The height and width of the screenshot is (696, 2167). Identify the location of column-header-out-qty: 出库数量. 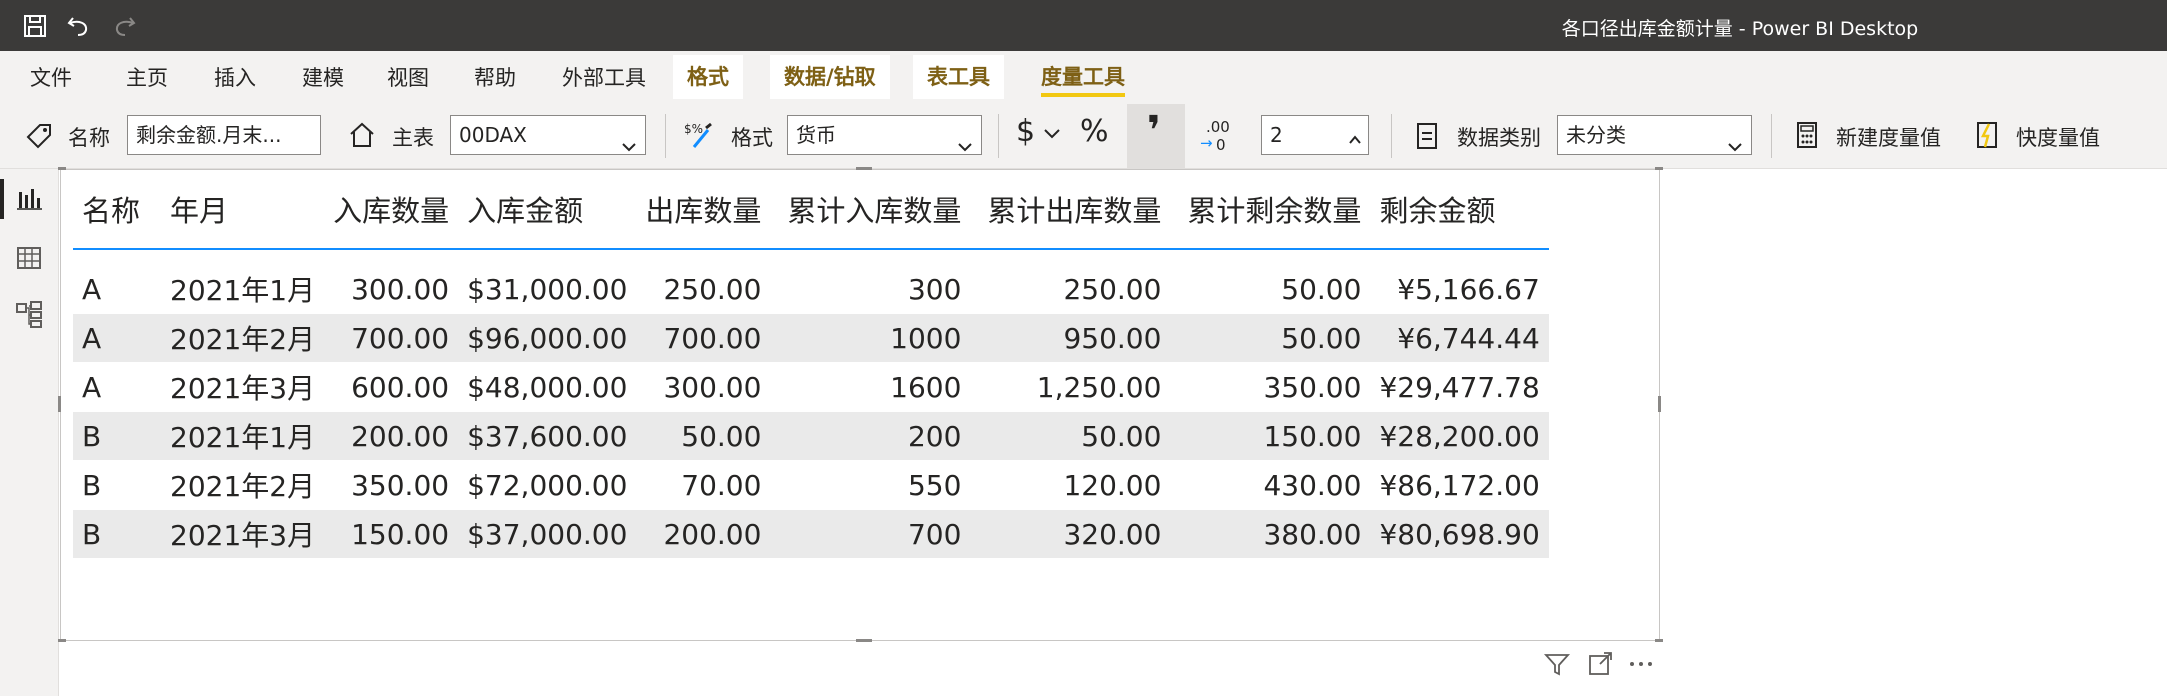
(703, 210).